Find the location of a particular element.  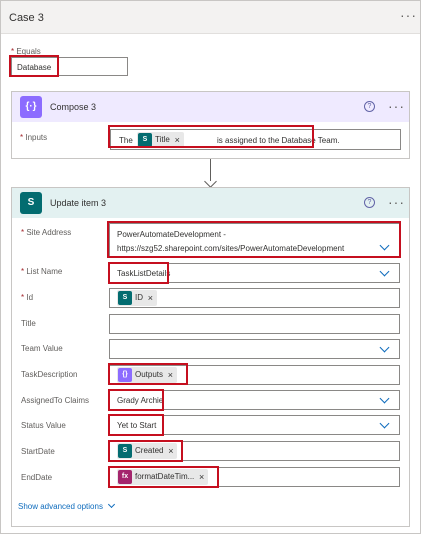

list-name-label: * List Name is located at coordinates (42, 271).